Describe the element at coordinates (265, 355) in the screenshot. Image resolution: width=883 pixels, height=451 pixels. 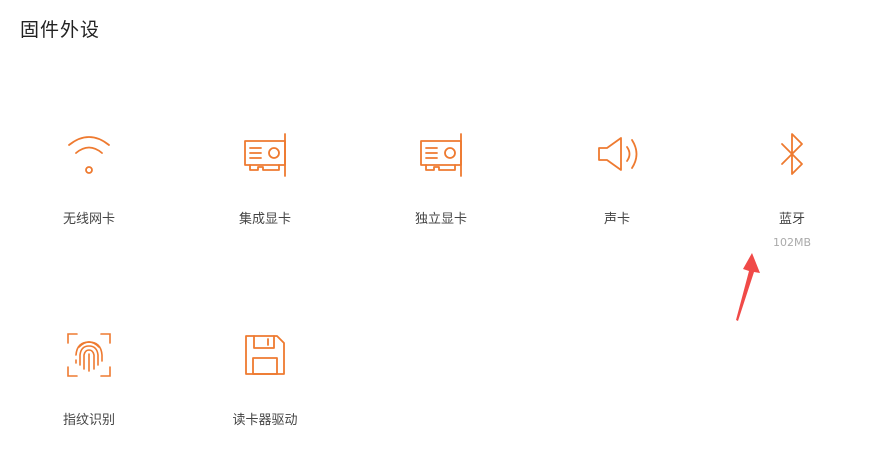
I see `floppy-disk-icon` at that location.